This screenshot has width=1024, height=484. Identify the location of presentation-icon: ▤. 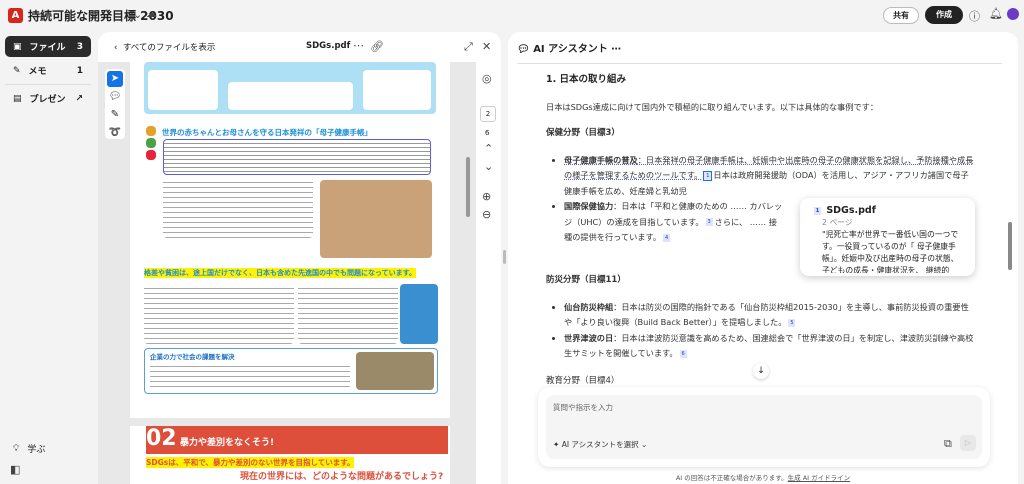
(17, 98).